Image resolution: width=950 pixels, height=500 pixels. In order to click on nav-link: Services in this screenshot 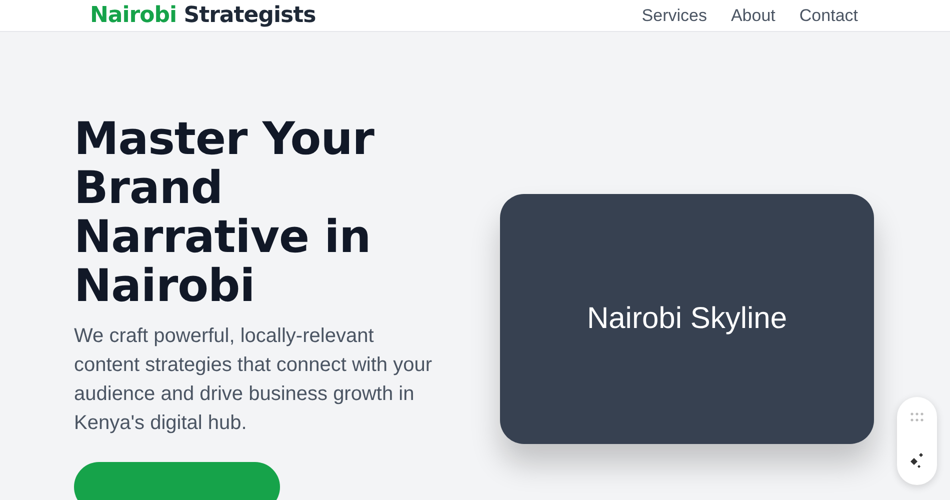, I will do `click(674, 16)`.